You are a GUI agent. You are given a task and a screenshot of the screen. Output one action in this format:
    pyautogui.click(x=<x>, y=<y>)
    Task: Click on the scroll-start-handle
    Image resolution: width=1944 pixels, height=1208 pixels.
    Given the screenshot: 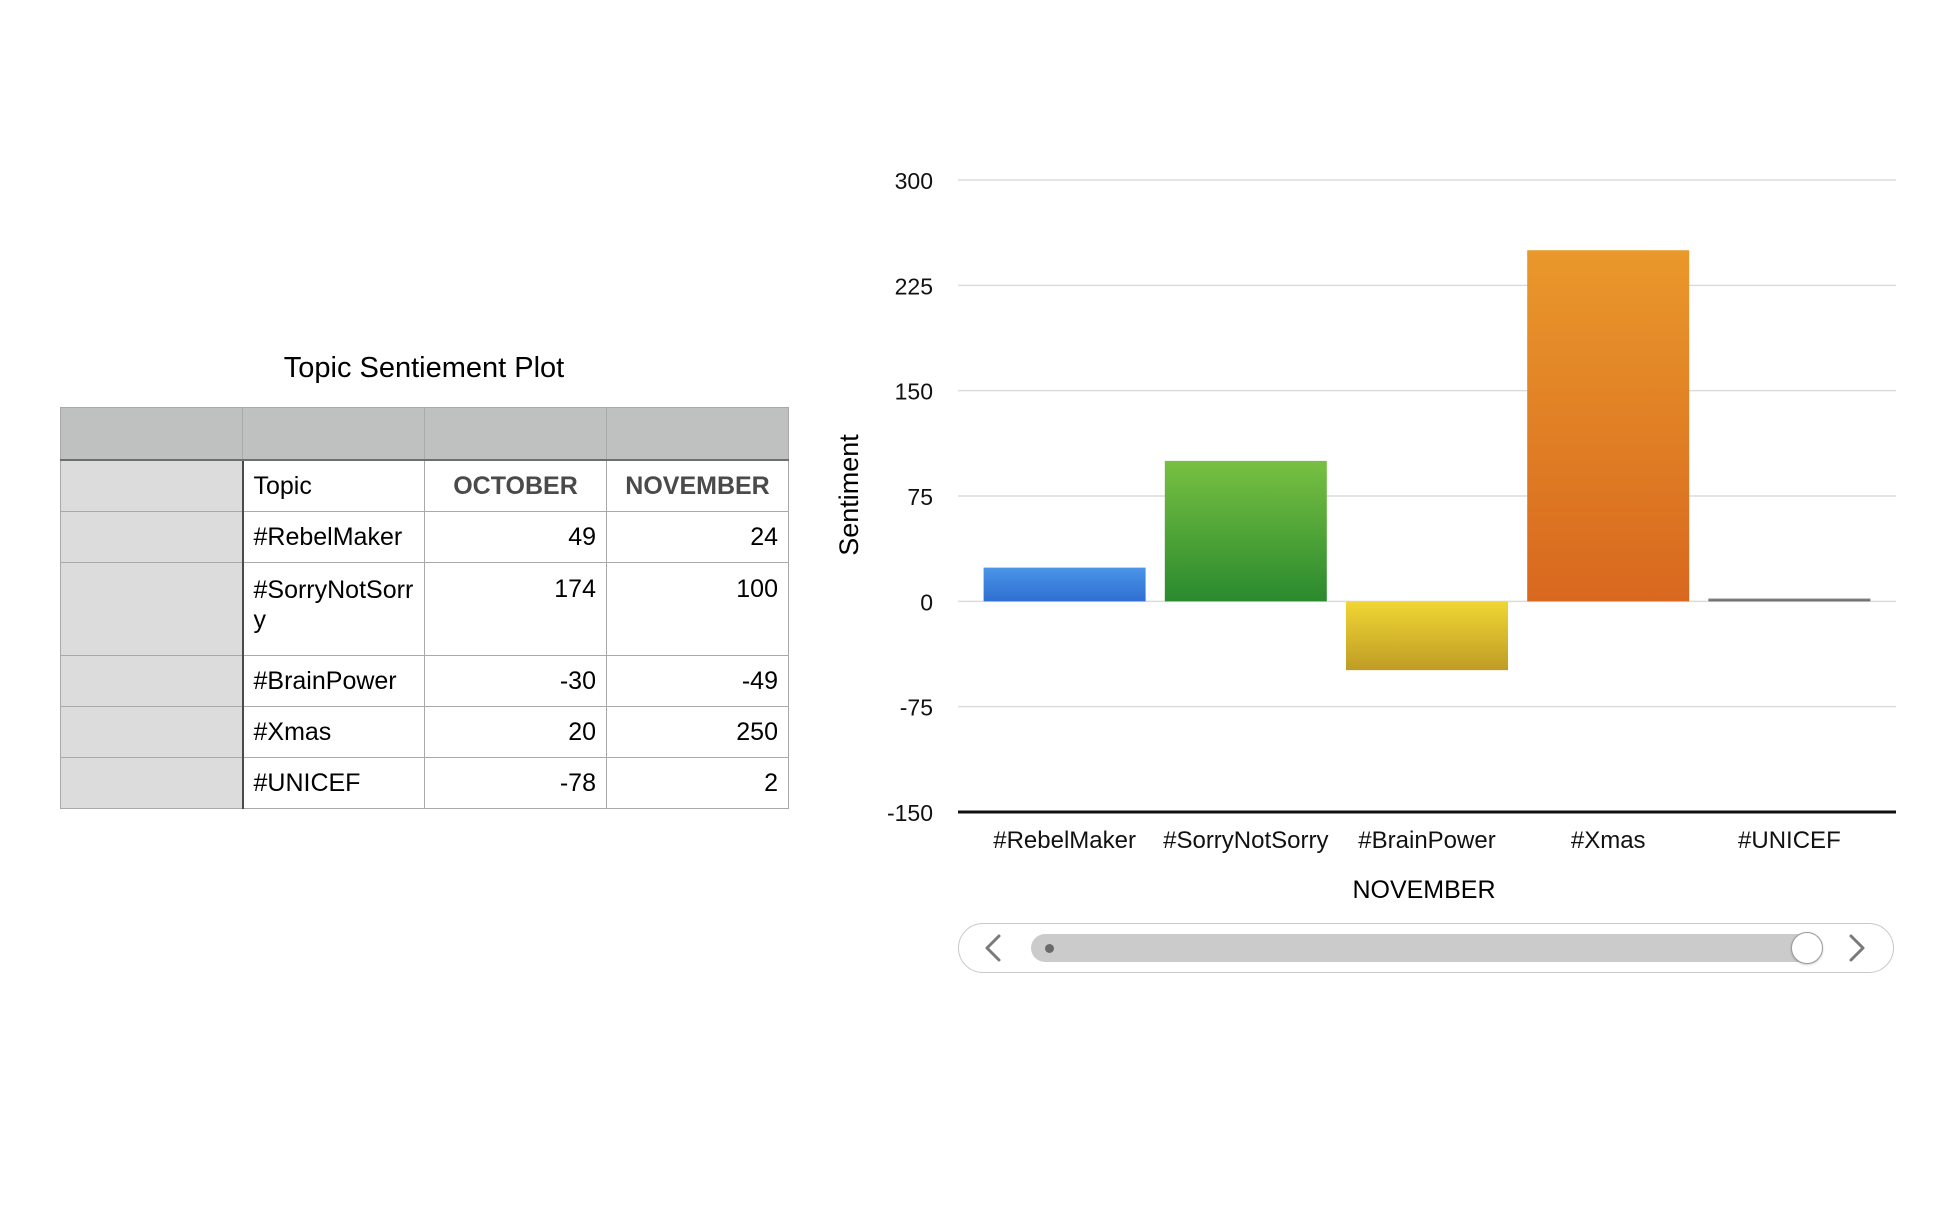 What is the action you would take?
    pyautogui.click(x=1049, y=948)
    